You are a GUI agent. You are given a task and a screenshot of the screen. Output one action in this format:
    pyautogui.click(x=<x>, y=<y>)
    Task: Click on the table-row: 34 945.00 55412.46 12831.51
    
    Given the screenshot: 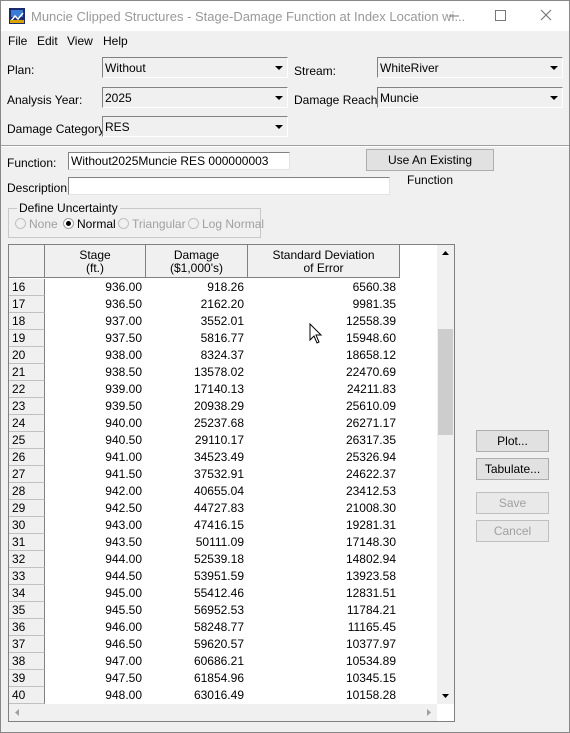 What is the action you would take?
    pyautogui.click(x=224, y=593)
    